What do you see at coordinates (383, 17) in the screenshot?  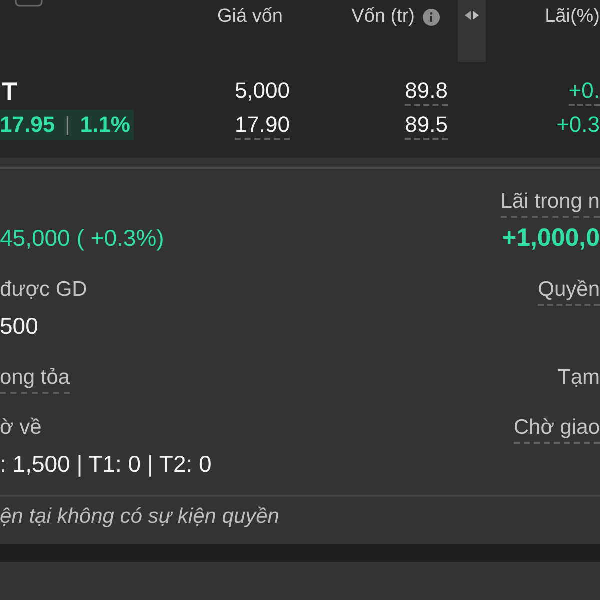 I see `column-header: Vốn (tr)` at bounding box center [383, 17].